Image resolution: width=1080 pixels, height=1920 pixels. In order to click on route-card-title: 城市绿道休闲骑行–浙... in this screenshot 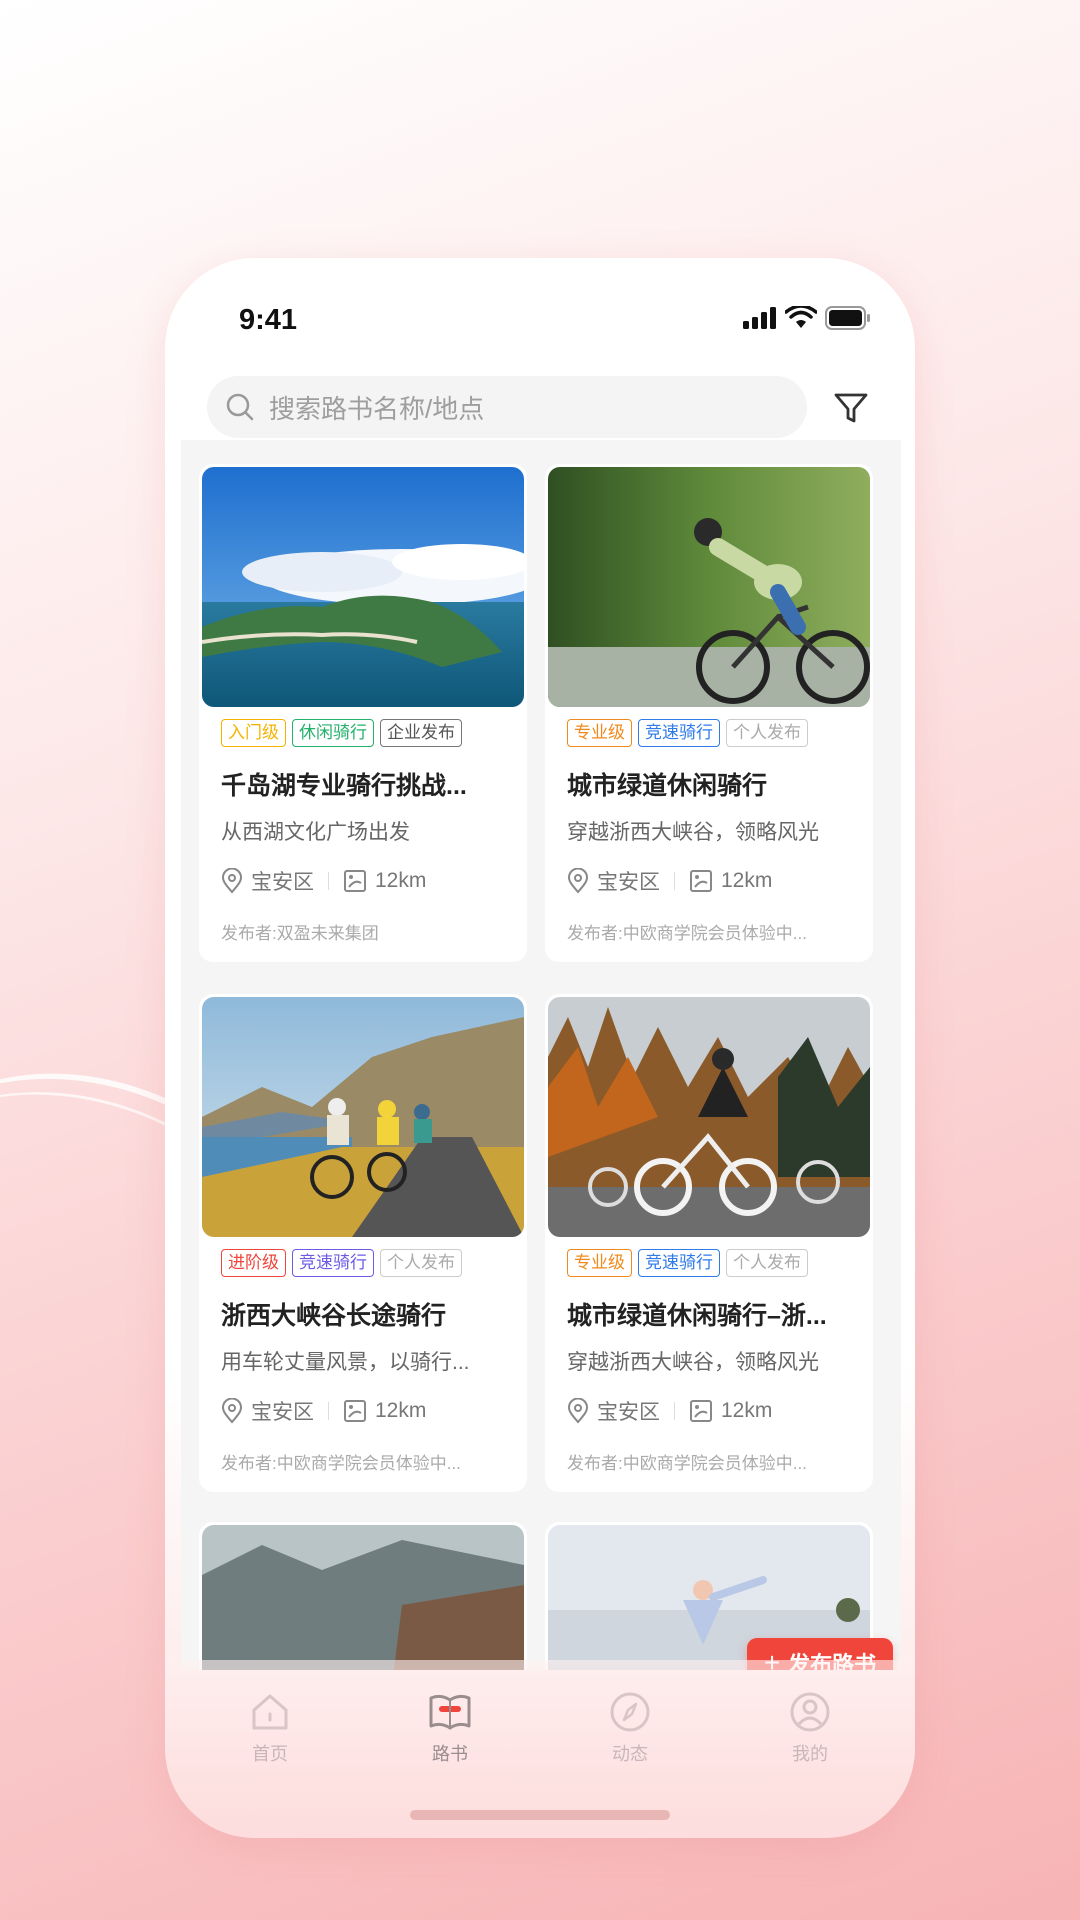, I will do `click(697, 1316)`.